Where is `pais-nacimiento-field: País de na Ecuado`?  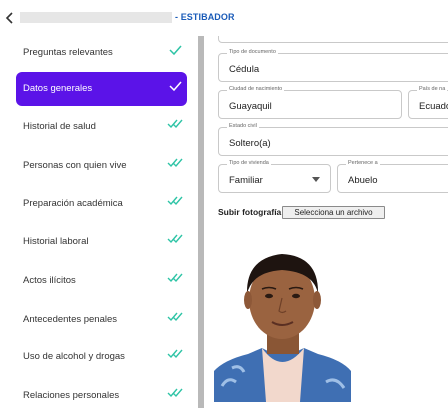 pais-nacimiento-field: País de na Ecuado is located at coordinates (428, 102).